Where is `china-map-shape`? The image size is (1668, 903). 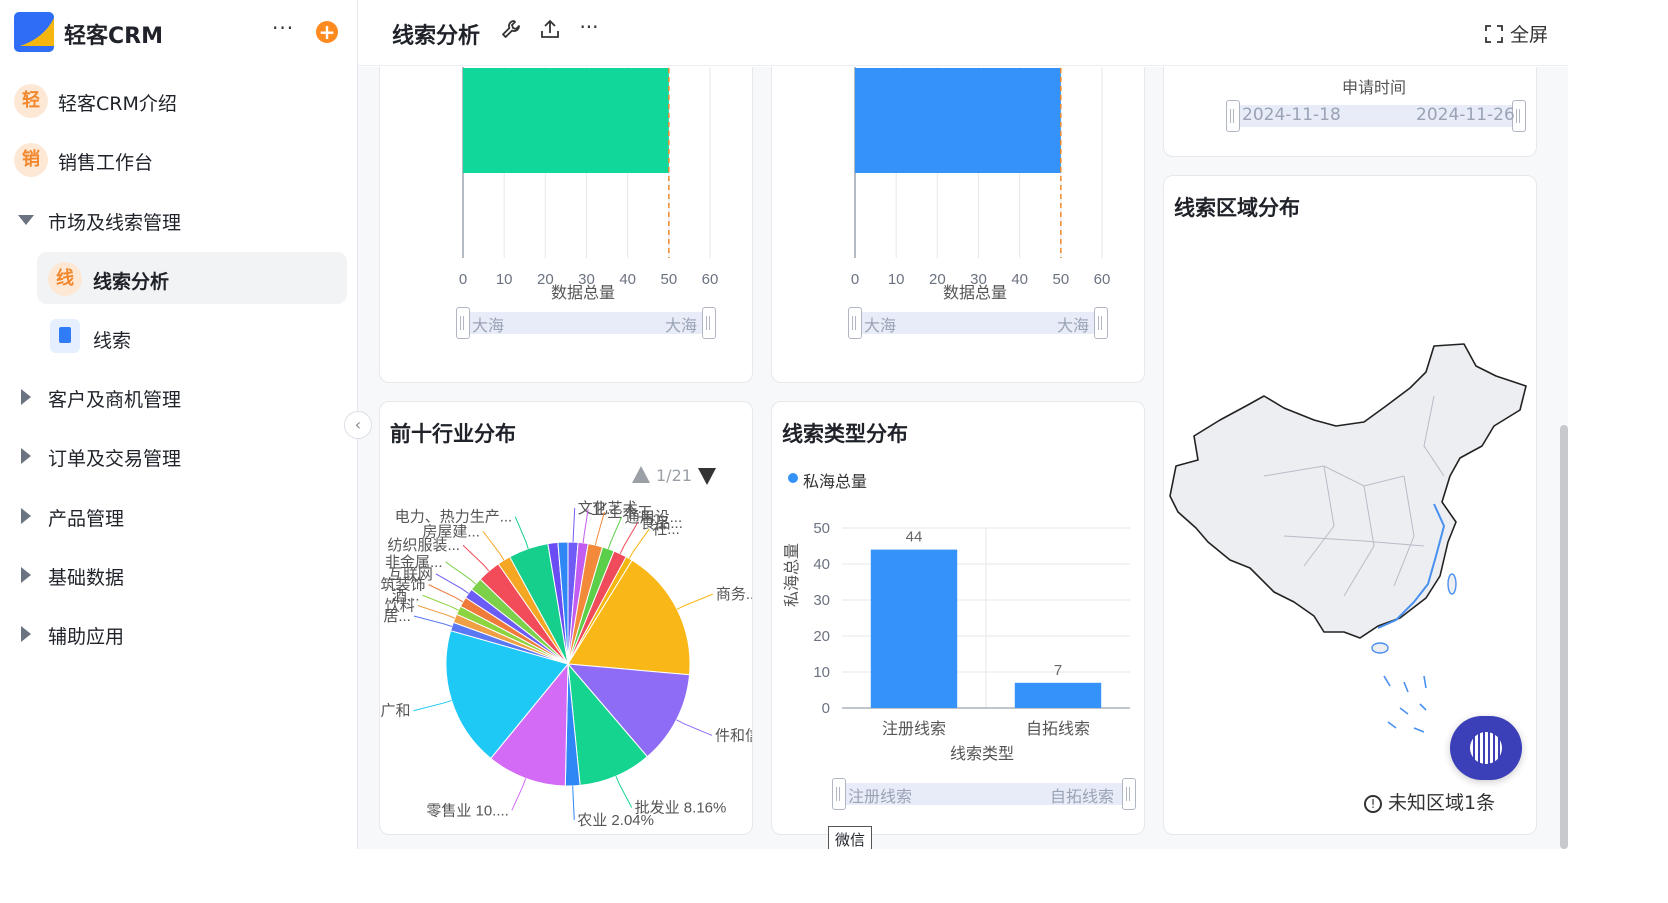
china-map-shape is located at coordinates (1348, 491).